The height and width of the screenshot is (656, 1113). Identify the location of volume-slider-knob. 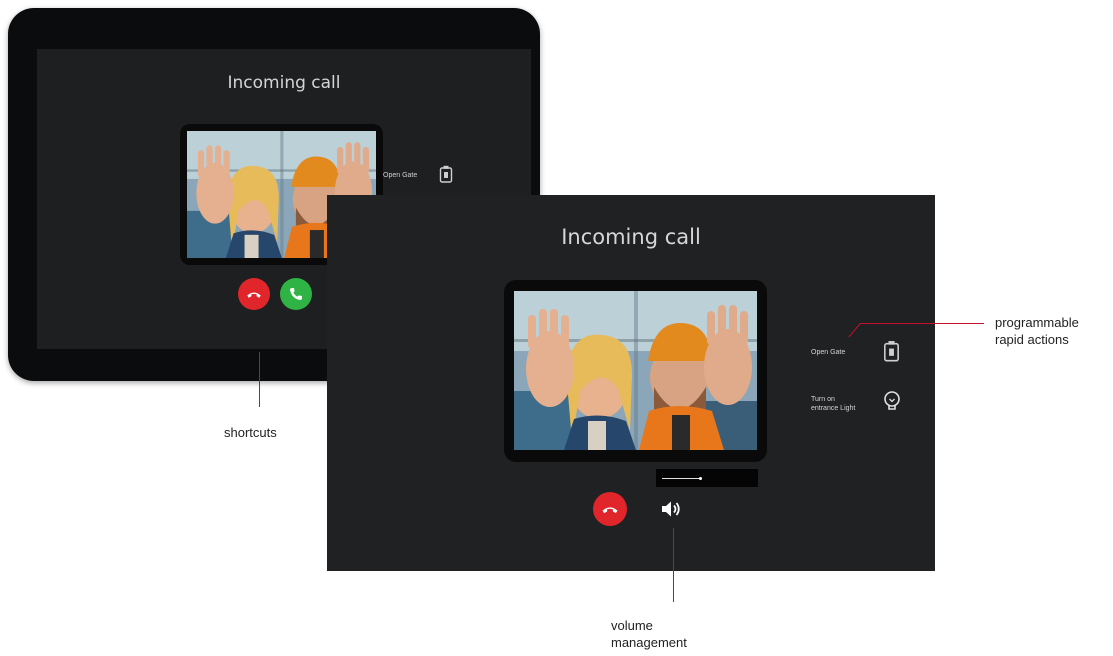
(700, 478).